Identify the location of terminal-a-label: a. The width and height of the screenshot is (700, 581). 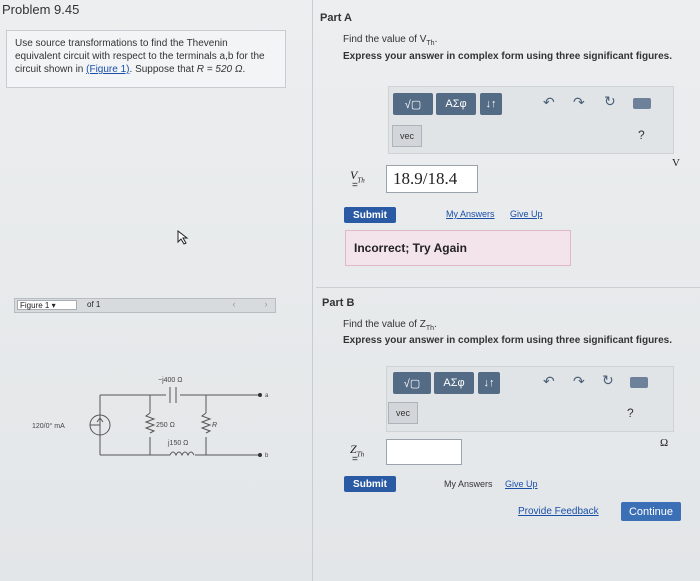
(267, 396).